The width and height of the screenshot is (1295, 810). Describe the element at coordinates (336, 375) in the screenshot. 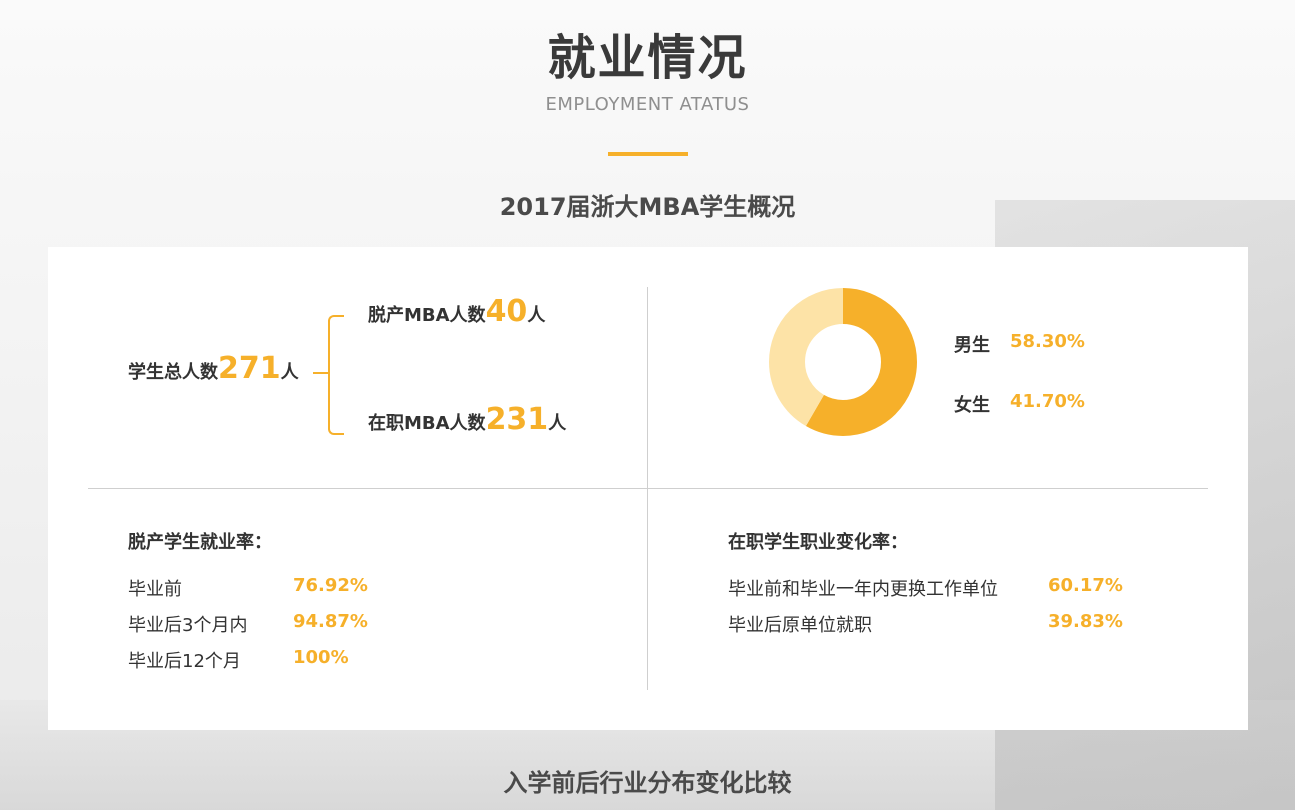

I see `bracket` at that location.